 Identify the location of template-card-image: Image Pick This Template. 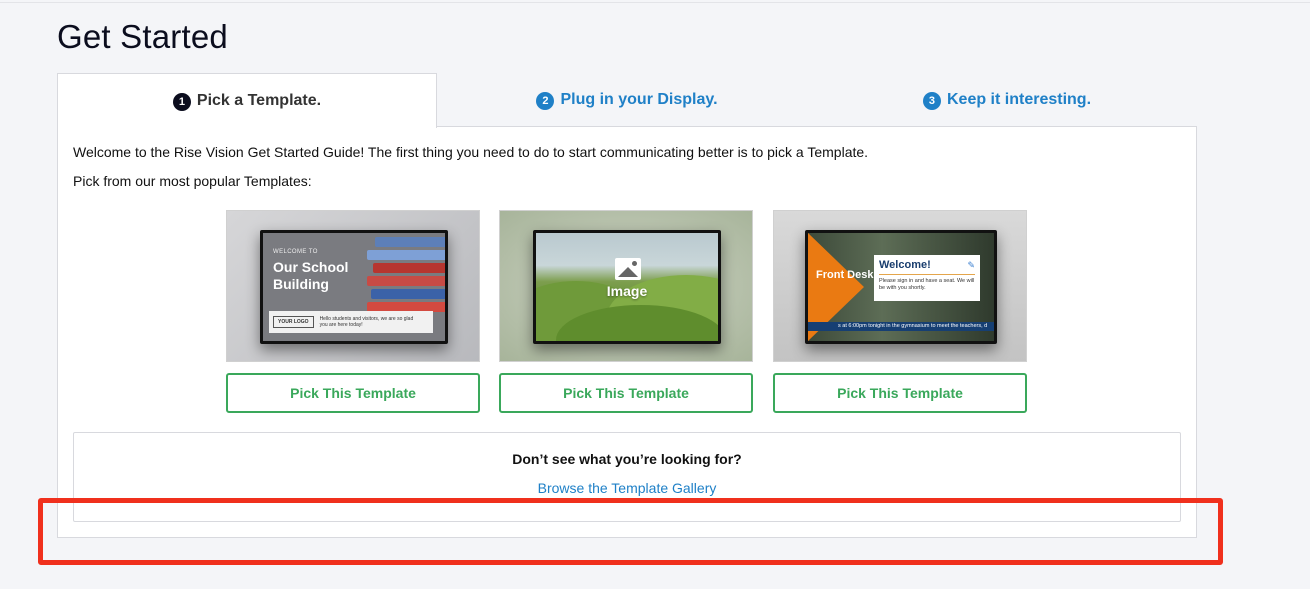
(626, 311).